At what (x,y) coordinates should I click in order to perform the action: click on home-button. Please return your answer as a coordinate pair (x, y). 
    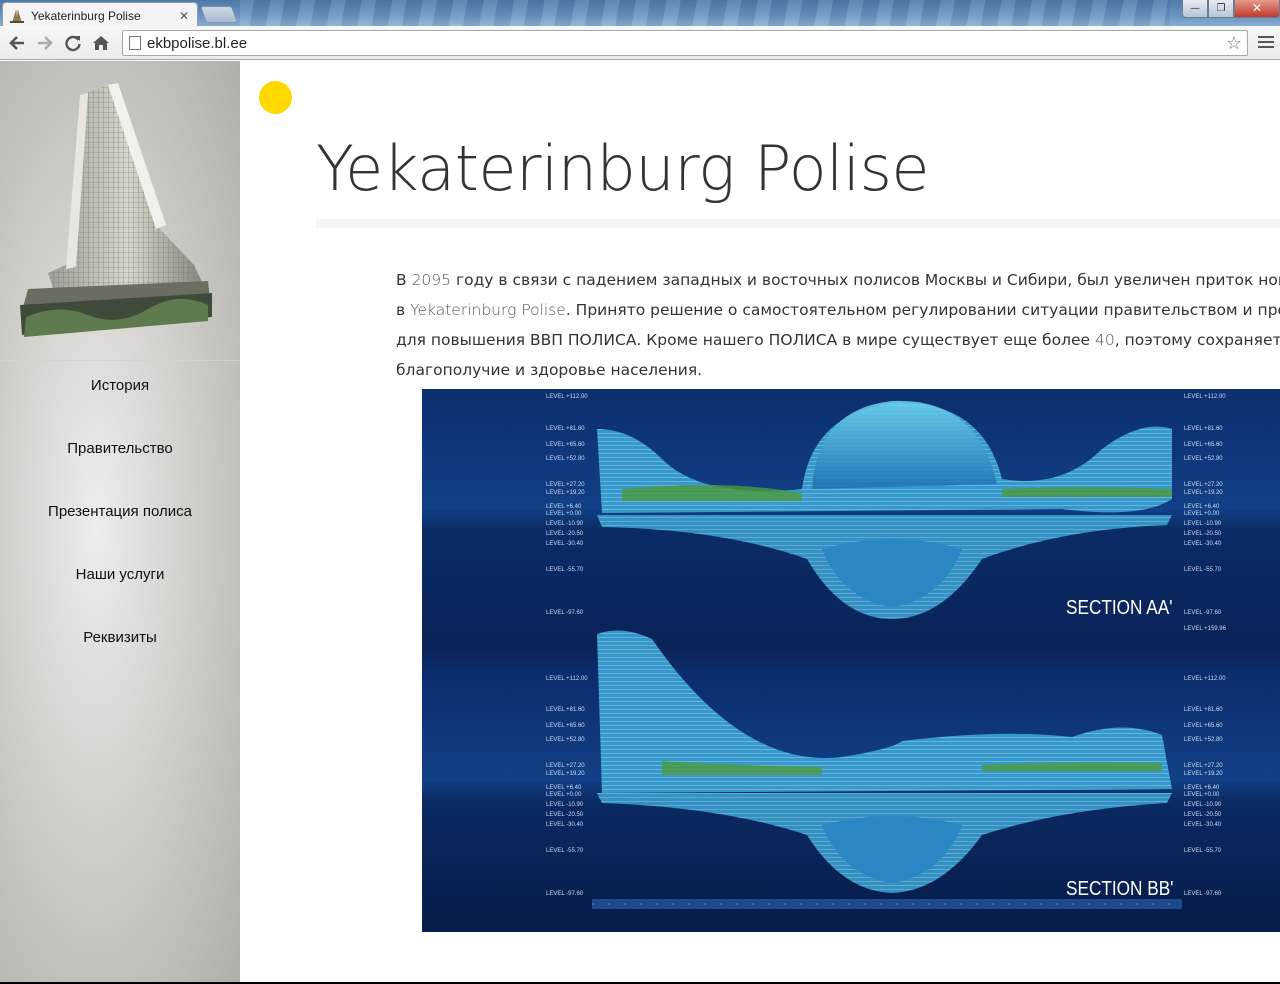
    Looking at the image, I should click on (101, 43).